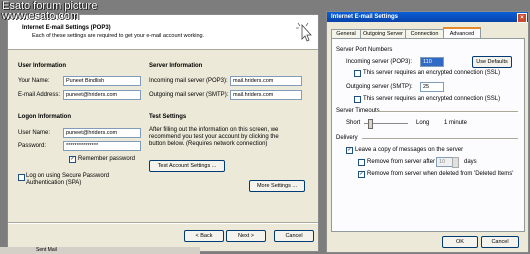 The height and width of the screenshot is (254, 530). What do you see at coordinates (39, 95) in the screenshot?
I see `email-address-label: E-mail Address:` at bounding box center [39, 95].